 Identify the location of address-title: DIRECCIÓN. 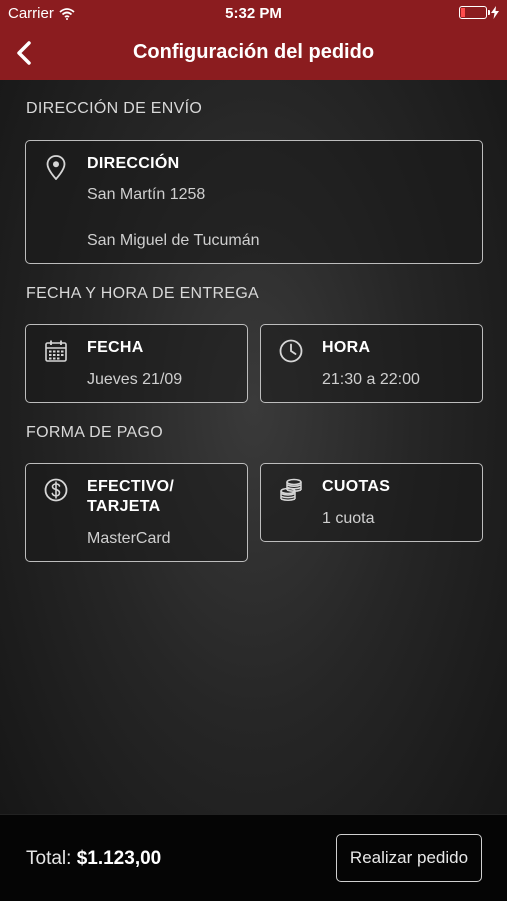
(133, 163).